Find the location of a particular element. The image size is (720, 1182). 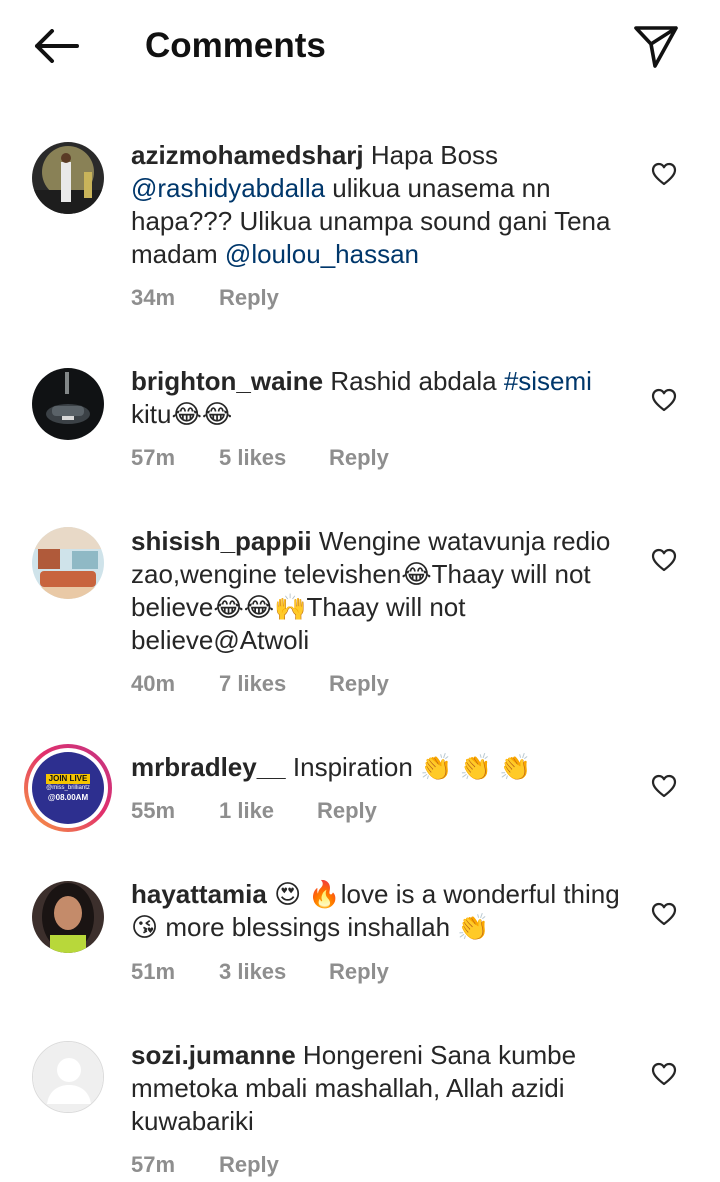

page-title: Comments is located at coordinates (235, 45).